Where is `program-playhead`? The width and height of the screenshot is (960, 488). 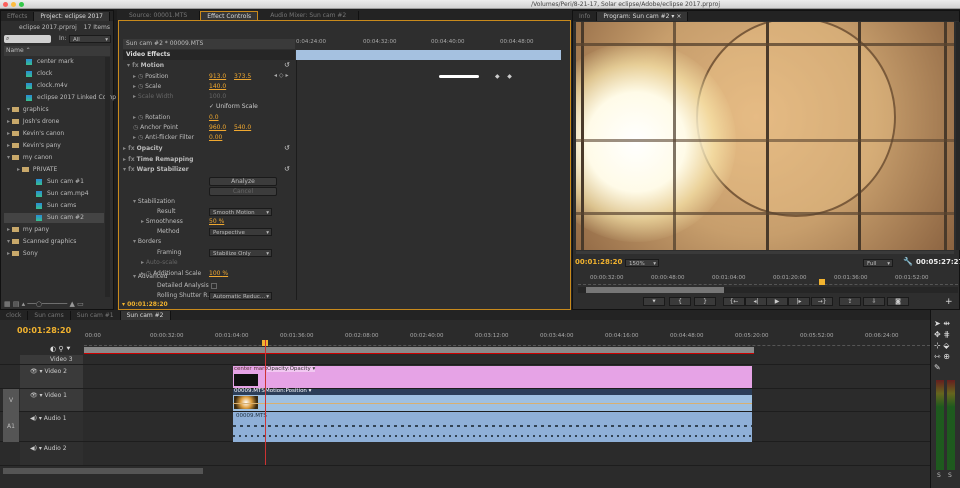
program-playhead is located at coordinates (822, 282).